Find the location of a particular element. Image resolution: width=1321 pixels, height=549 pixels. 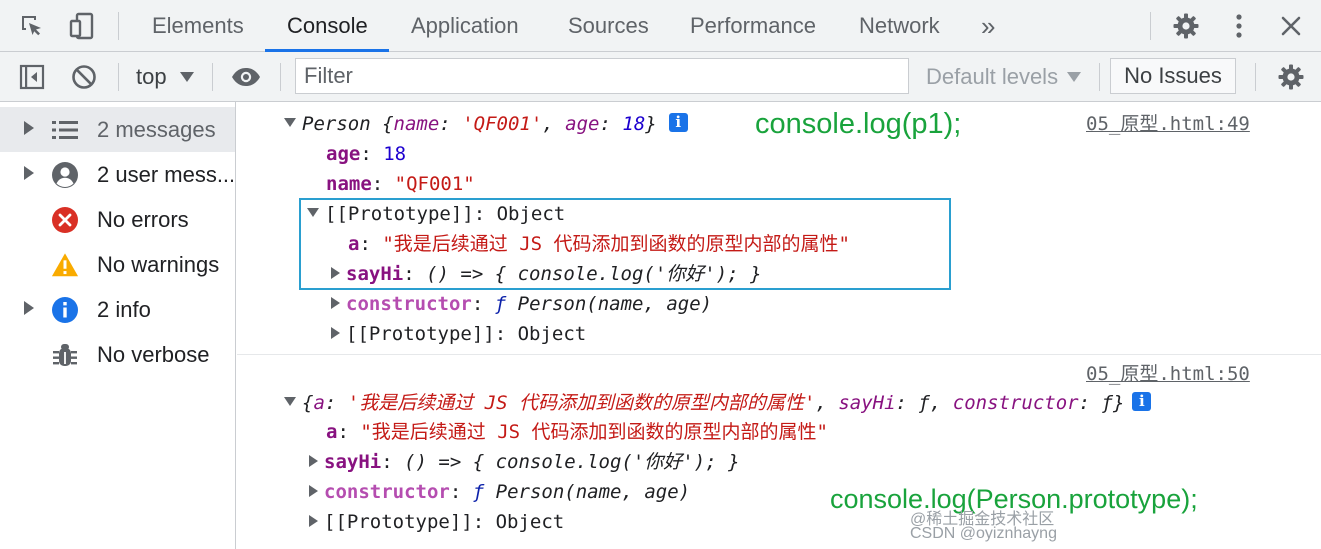

list-icon is located at coordinates (65, 130).